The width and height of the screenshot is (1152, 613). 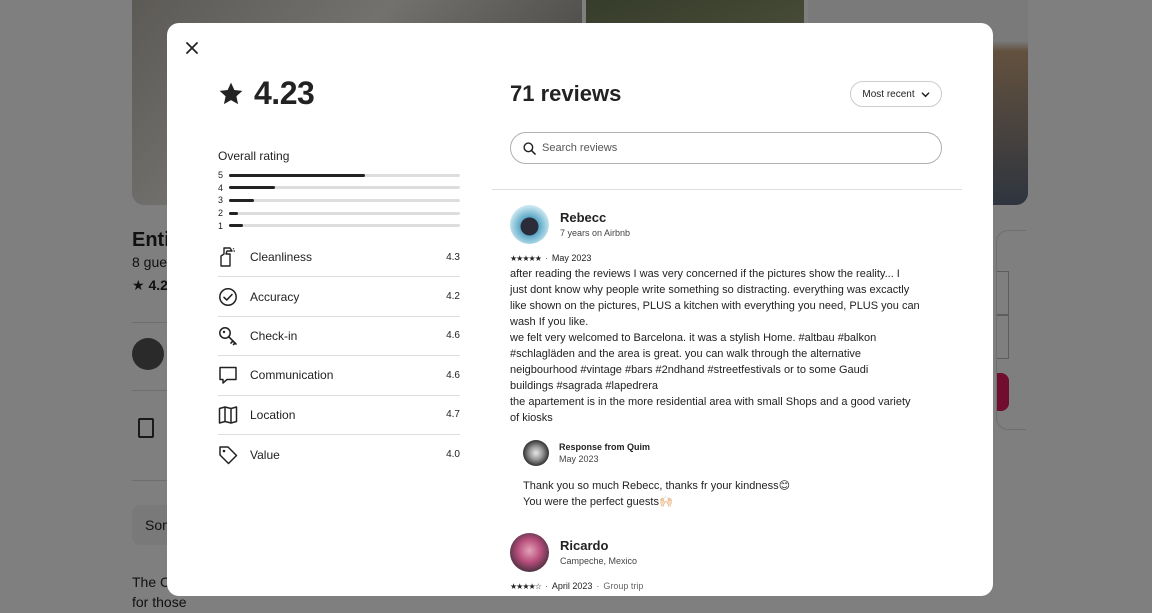 What do you see at coordinates (339, 415) in the screenshot?
I see `category-rating-row: Location 4.7` at bounding box center [339, 415].